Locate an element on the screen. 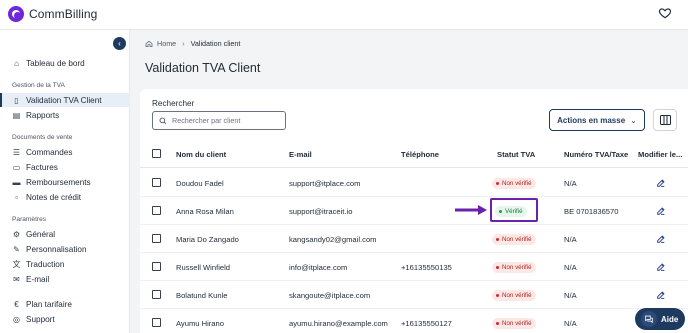 The width and height of the screenshot is (688, 333). column-header-email: E-mail is located at coordinates (300, 154).